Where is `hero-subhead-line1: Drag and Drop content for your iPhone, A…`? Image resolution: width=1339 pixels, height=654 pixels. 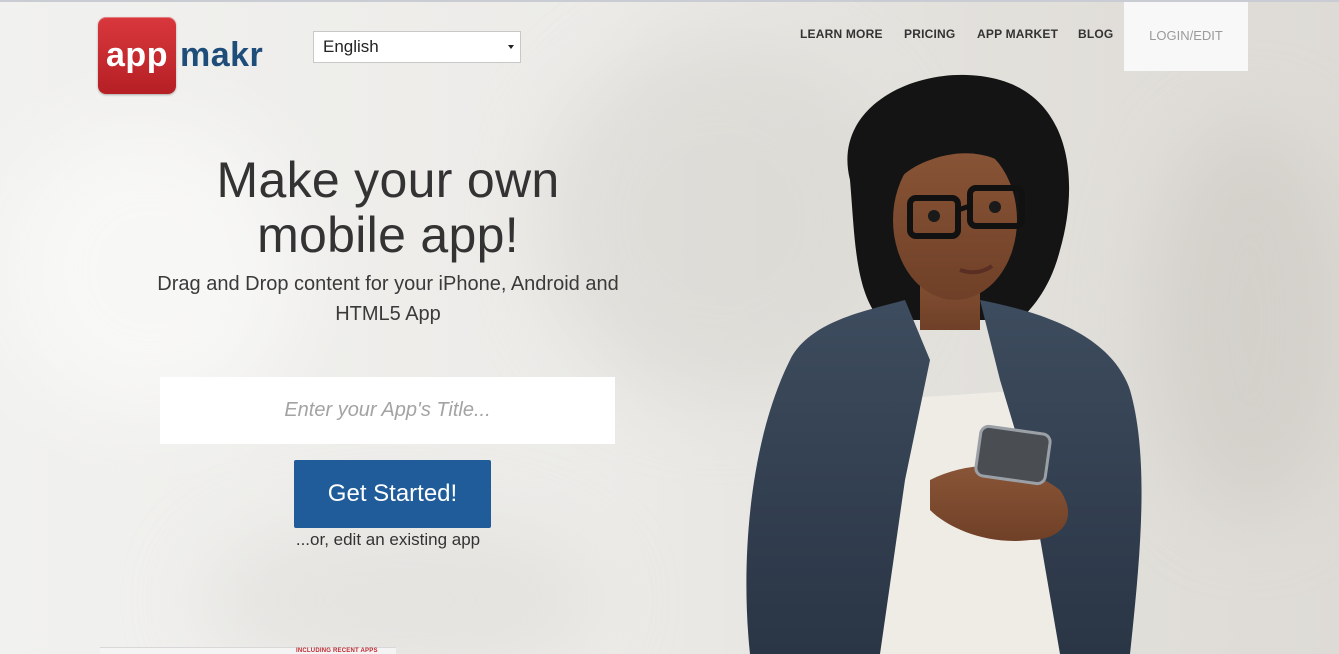 hero-subhead-line1: Drag and Drop content for your iPhone, A… is located at coordinates (388, 284).